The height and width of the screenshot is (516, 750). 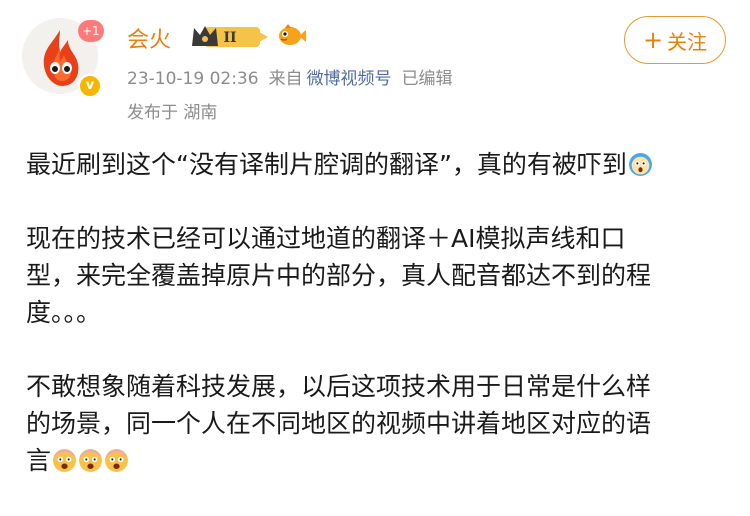 I want to click on paragraph-2-line-3: 度。。。, so click(x=64, y=312).